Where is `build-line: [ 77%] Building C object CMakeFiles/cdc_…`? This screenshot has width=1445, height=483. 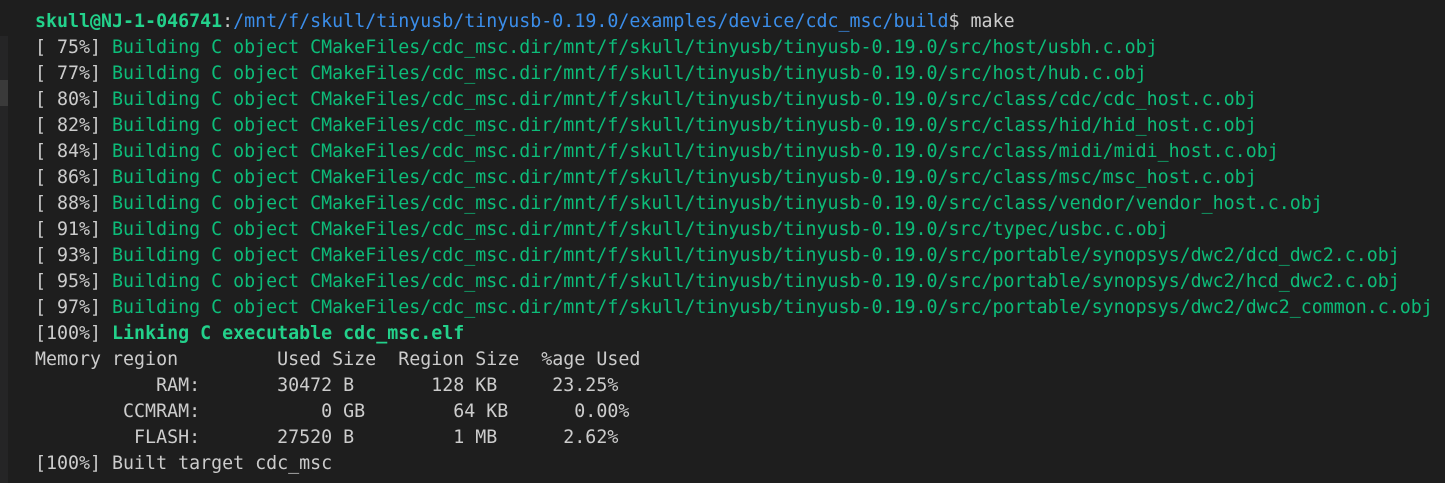 build-line: [ 77%] Building C object CMakeFiles/cdc_… is located at coordinates (722, 74).